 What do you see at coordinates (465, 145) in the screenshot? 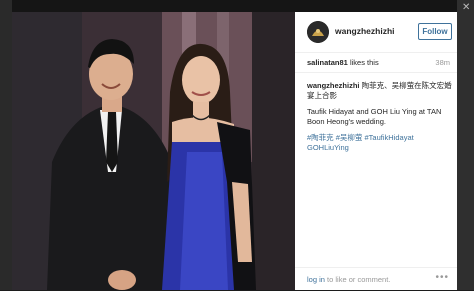
I see `background-page-right` at bounding box center [465, 145].